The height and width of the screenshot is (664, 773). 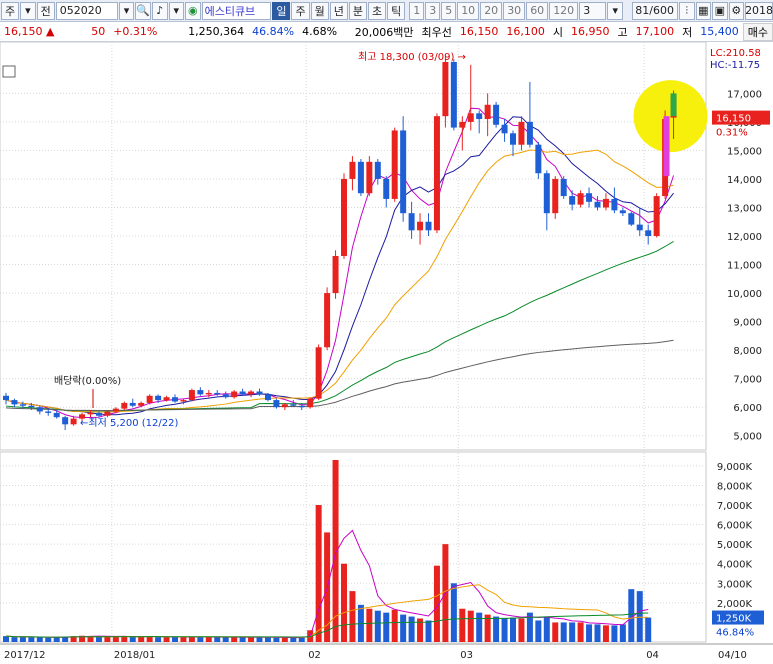 What do you see at coordinates (357, 10) in the screenshot?
I see `period-tab-4: 분` at bounding box center [357, 10].